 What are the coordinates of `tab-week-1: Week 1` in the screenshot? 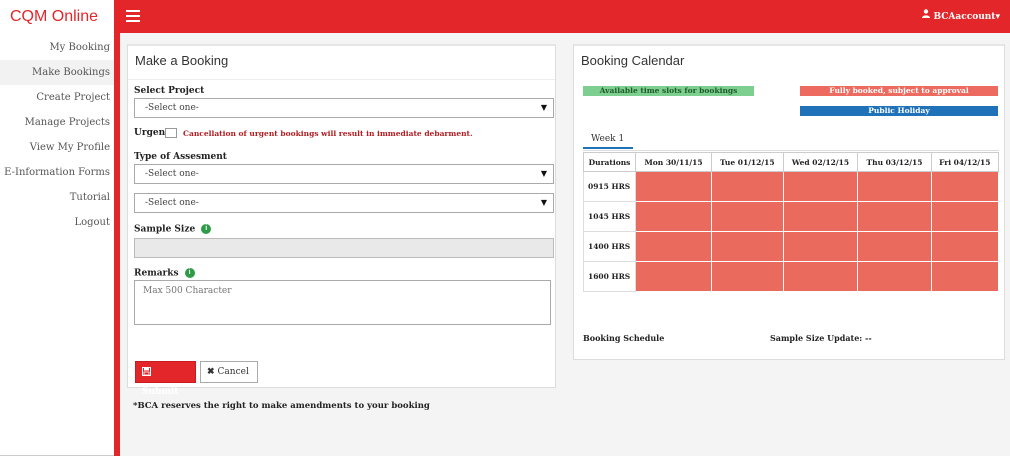 It's located at (608, 139).